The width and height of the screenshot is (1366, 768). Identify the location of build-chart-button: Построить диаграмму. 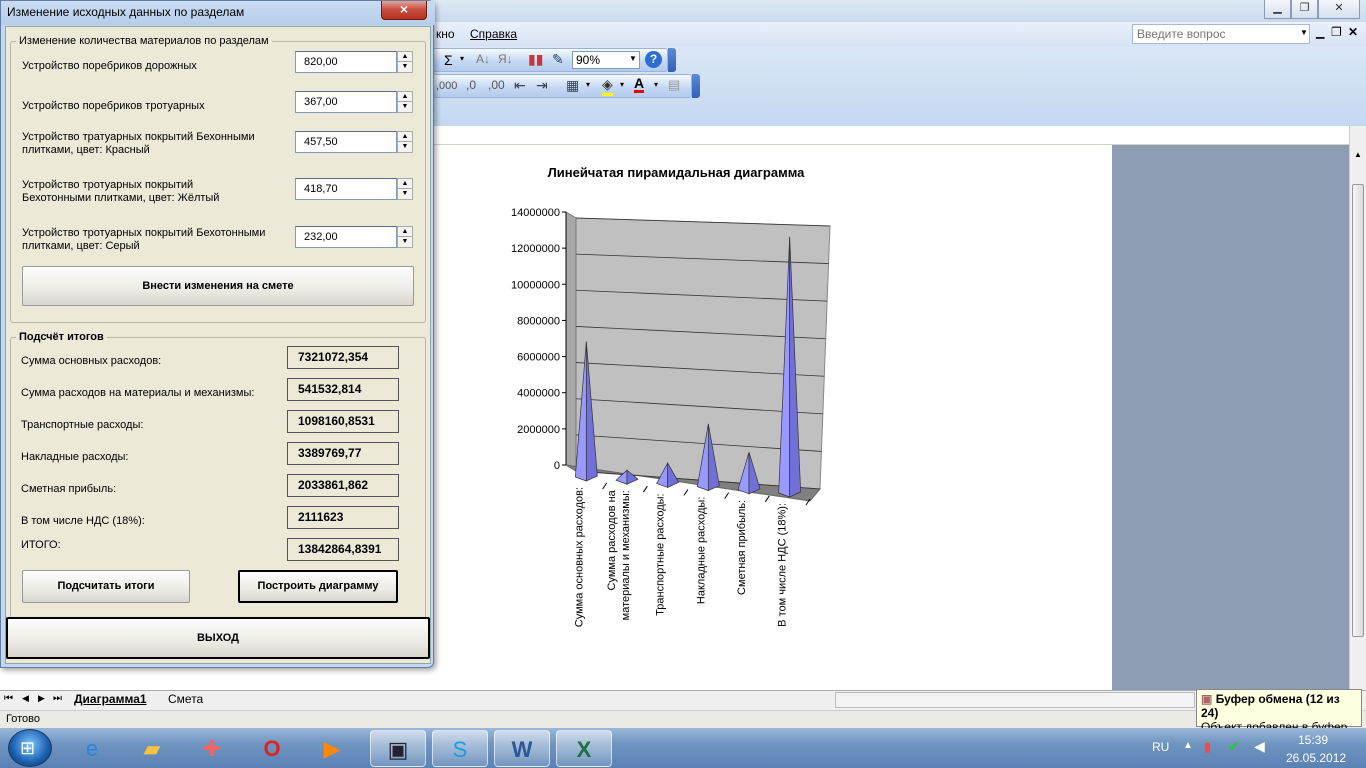
(318, 586).